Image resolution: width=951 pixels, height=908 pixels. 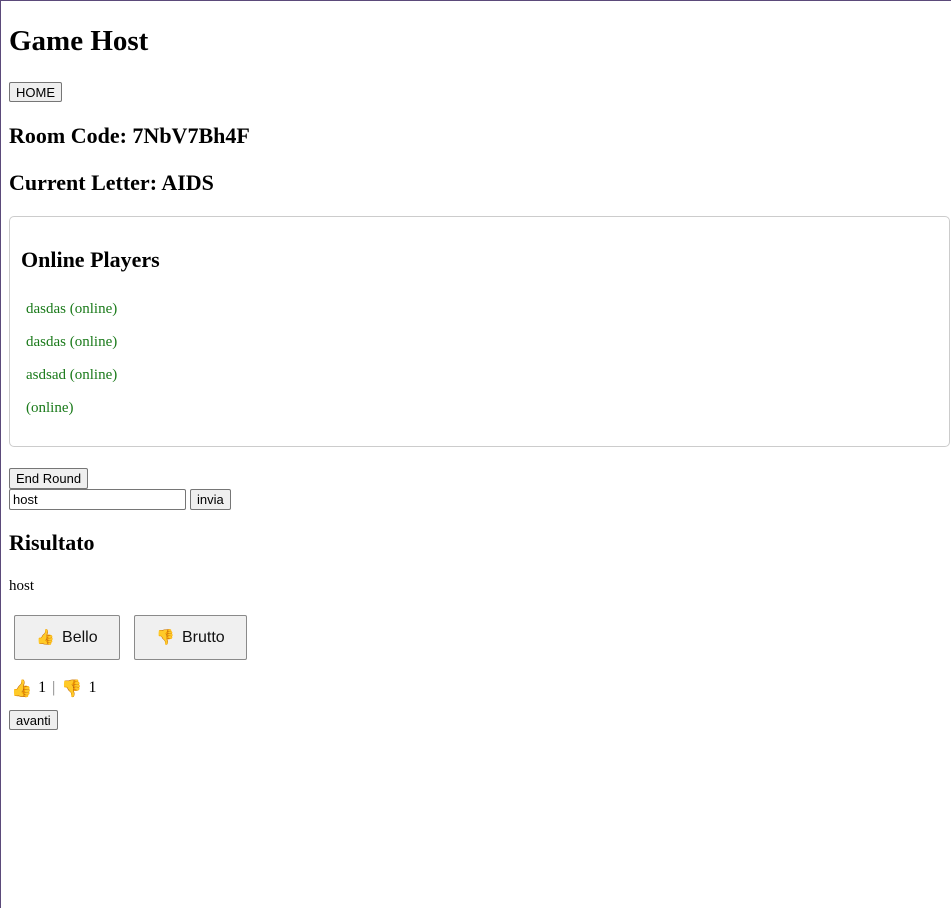 What do you see at coordinates (90, 259) in the screenshot?
I see `online-players-title: Online Players` at bounding box center [90, 259].